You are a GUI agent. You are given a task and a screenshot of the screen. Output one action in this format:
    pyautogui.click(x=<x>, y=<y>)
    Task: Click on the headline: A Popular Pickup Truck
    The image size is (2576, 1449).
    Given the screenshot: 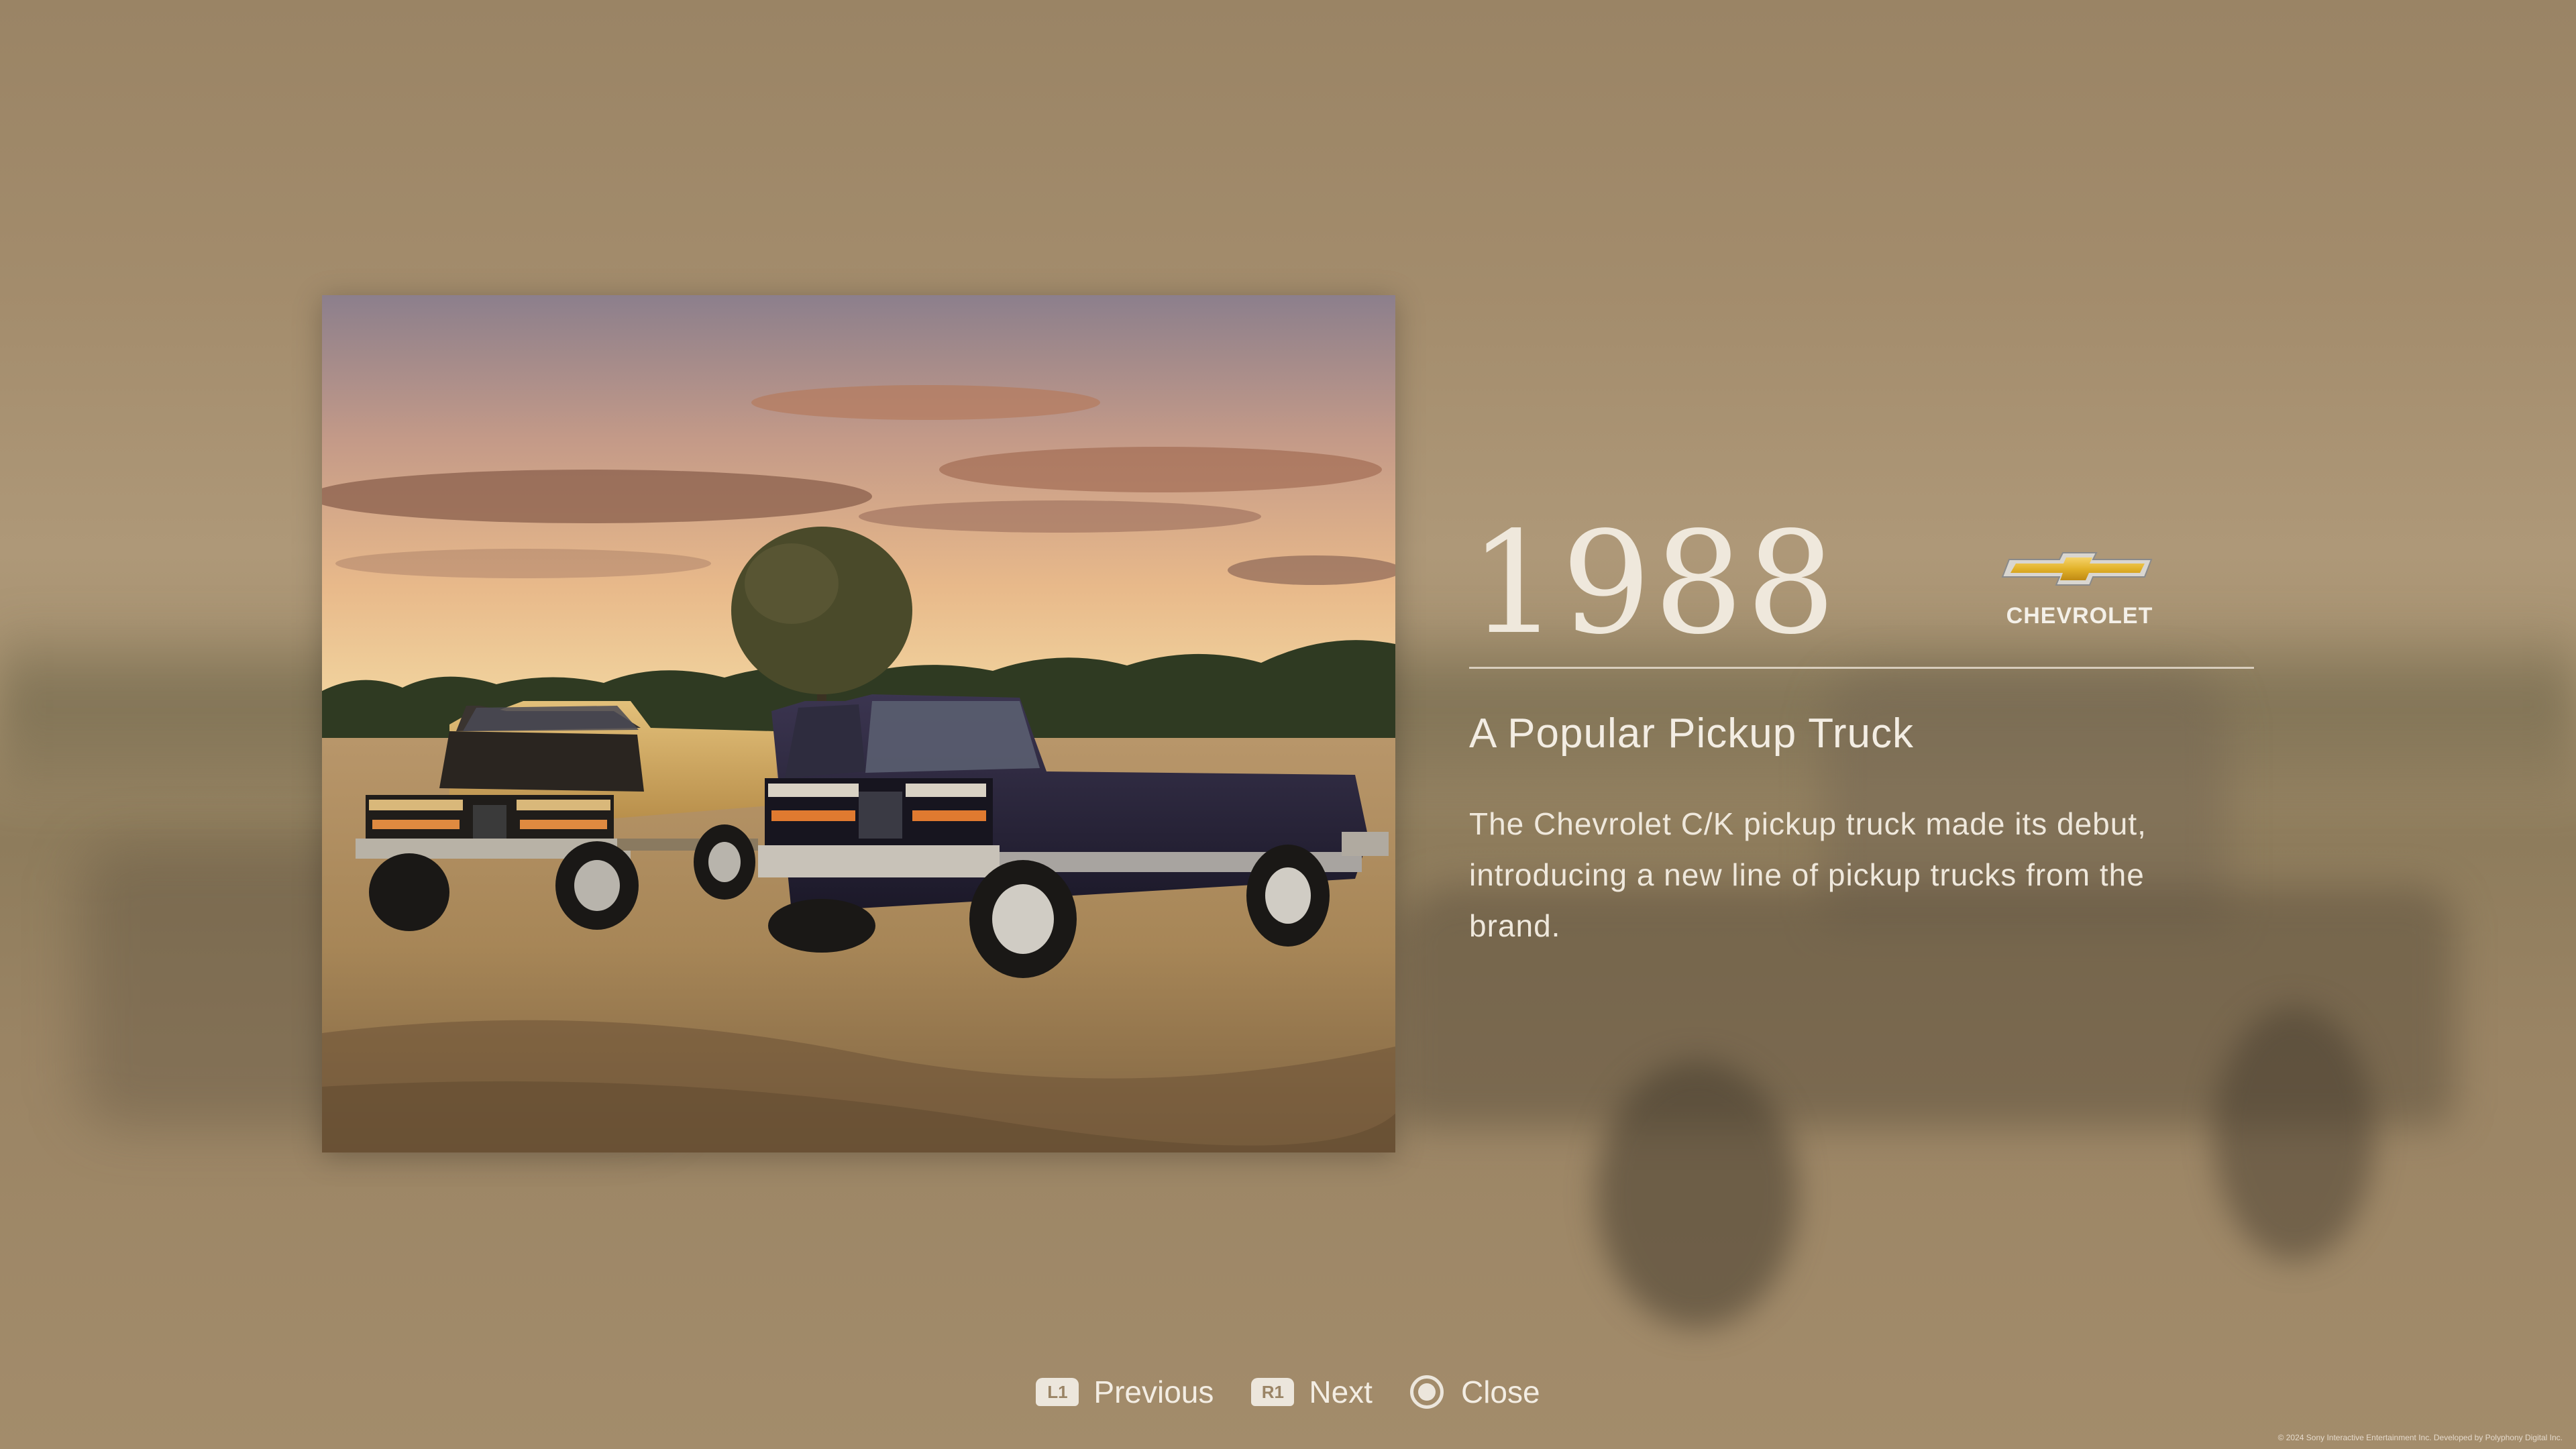 What is the action you would take?
    pyautogui.click(x=1691, y=733)
    